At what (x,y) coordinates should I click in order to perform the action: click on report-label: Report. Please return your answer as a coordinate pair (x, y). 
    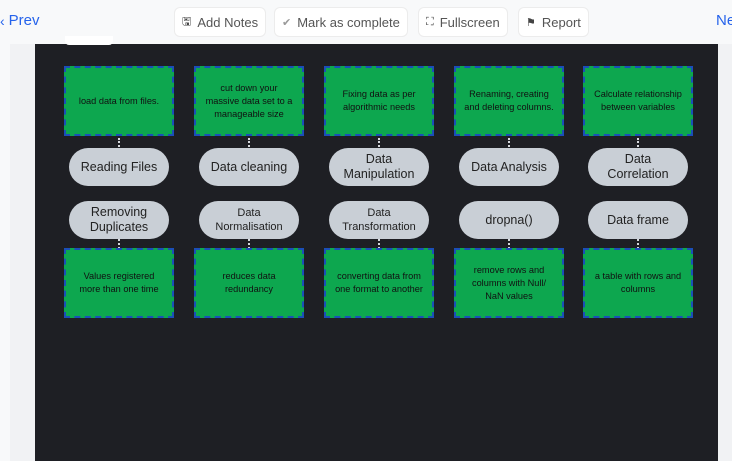
    Looking at the image, I should click on (561, 22).